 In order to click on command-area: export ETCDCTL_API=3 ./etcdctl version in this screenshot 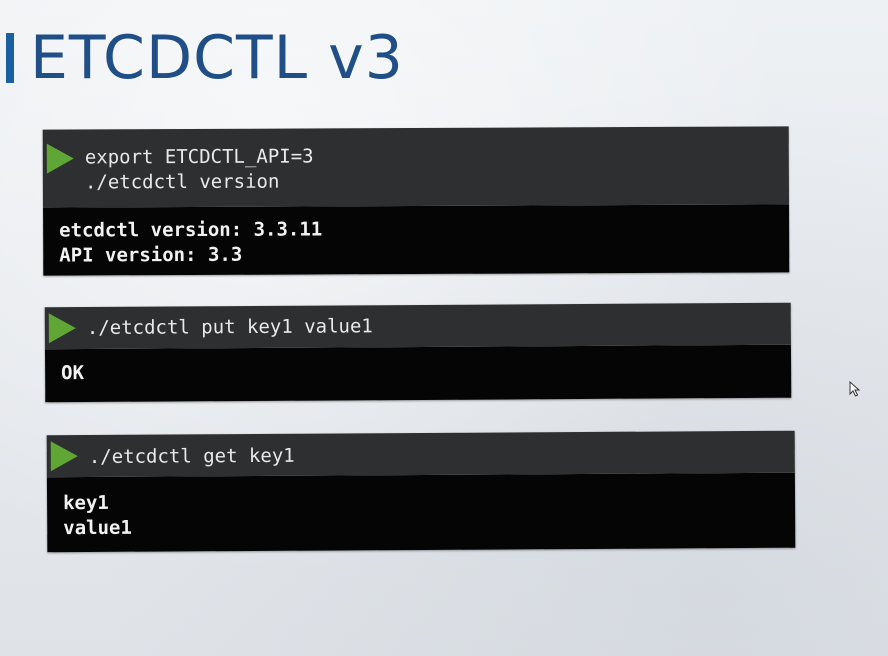, I will do `click(416, 167)`.